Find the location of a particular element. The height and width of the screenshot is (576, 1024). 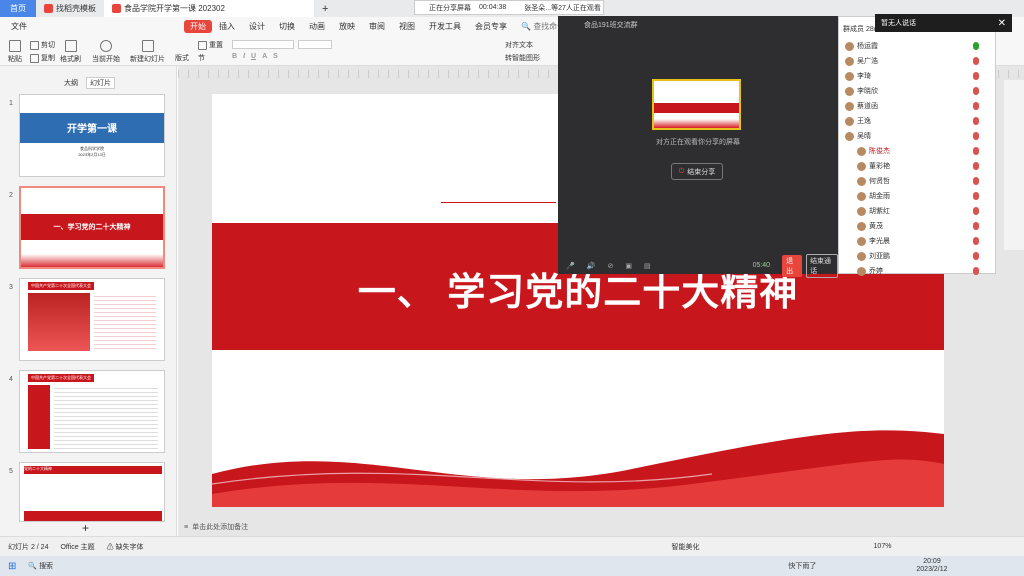

convert-smartart-button: 转智能图形 is located at coordinates (522, 58).